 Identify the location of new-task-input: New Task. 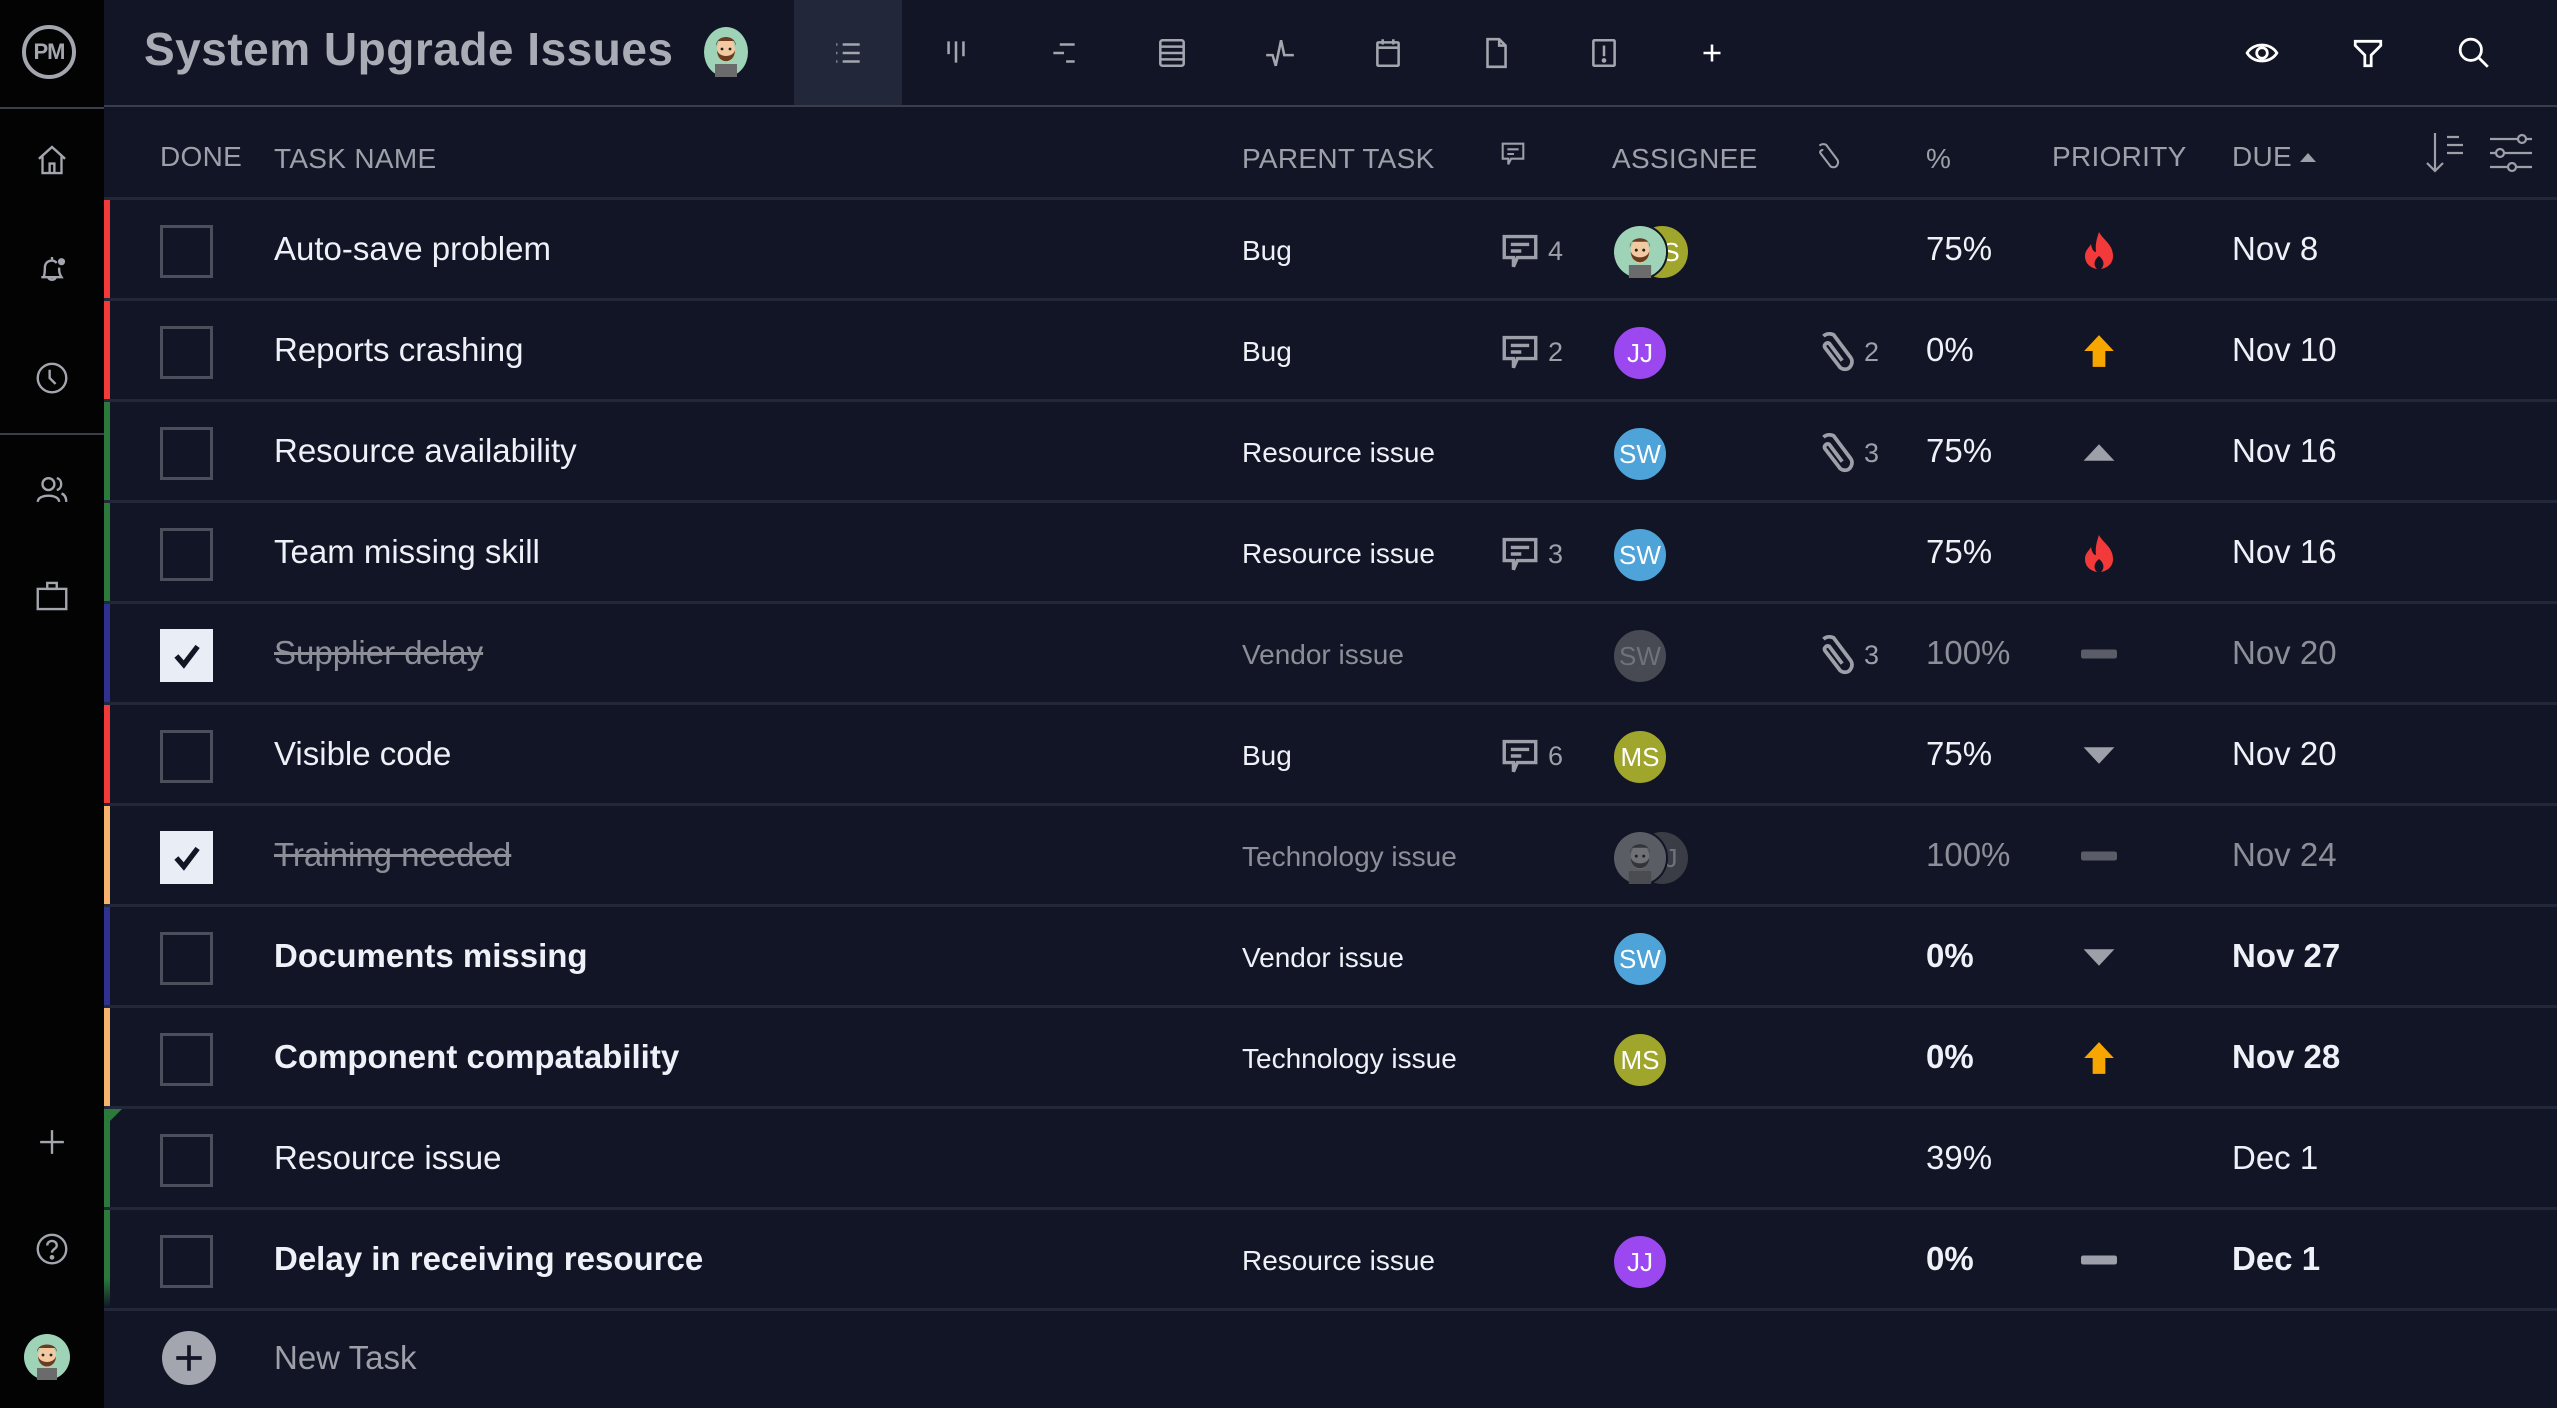
(345, 1358).